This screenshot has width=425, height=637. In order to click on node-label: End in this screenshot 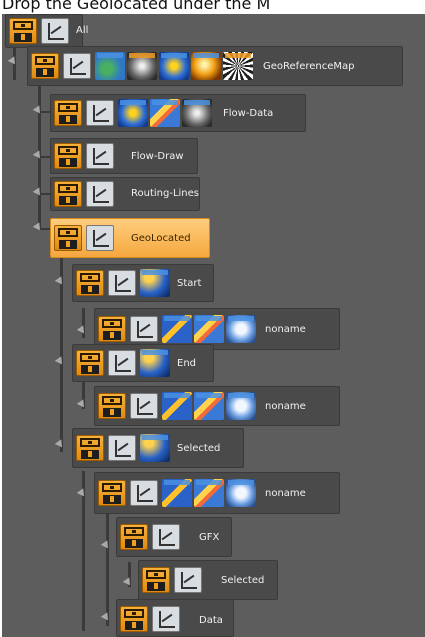, I will do `click(187, 363)`.